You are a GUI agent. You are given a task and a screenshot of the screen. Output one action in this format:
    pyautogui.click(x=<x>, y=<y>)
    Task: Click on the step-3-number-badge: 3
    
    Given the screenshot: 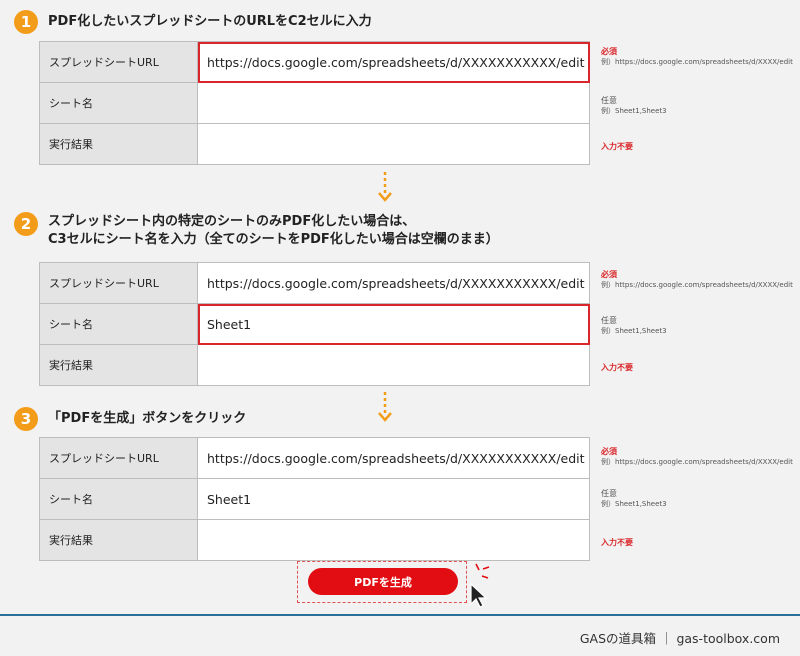 What is the action you would take?
    pyautogui.click(x=26, y=419)
    